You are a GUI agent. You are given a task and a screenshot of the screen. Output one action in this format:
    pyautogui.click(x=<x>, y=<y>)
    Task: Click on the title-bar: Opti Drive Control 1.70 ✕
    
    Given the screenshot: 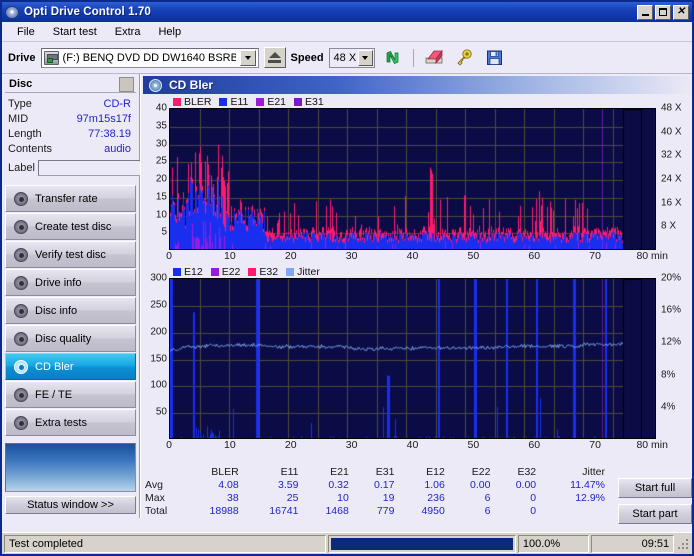 What is the action you would take?
    pyautogui.click(x=347, y=12)
    